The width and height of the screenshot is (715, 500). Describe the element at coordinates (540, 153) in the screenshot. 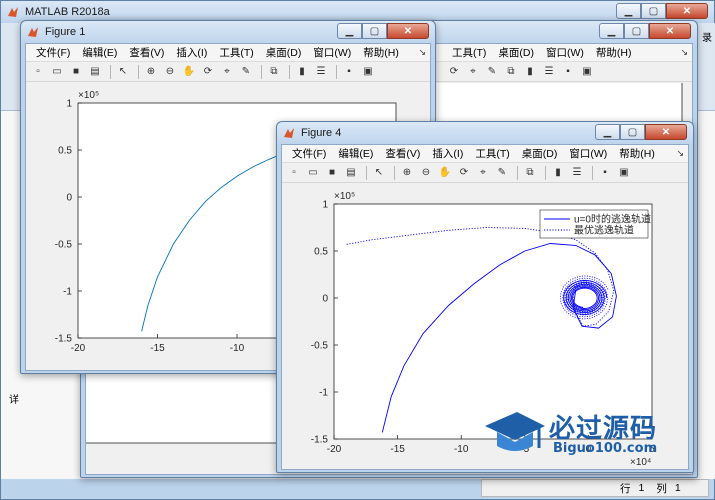

I see `figure4-menu-5: 桌面(D)` at that location.